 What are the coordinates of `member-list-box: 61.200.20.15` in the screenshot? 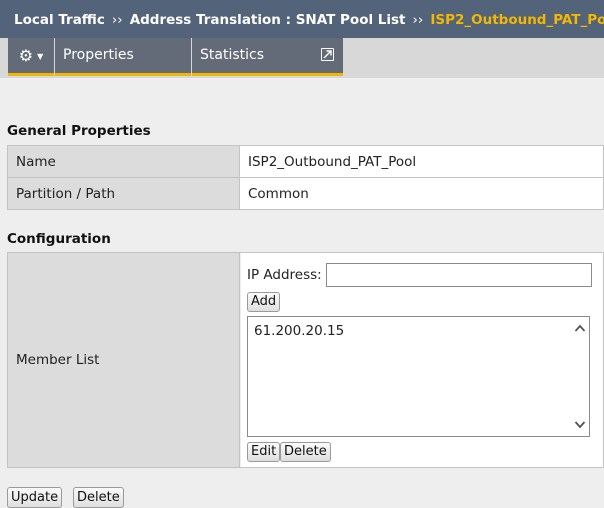 It's located at (418, 376).